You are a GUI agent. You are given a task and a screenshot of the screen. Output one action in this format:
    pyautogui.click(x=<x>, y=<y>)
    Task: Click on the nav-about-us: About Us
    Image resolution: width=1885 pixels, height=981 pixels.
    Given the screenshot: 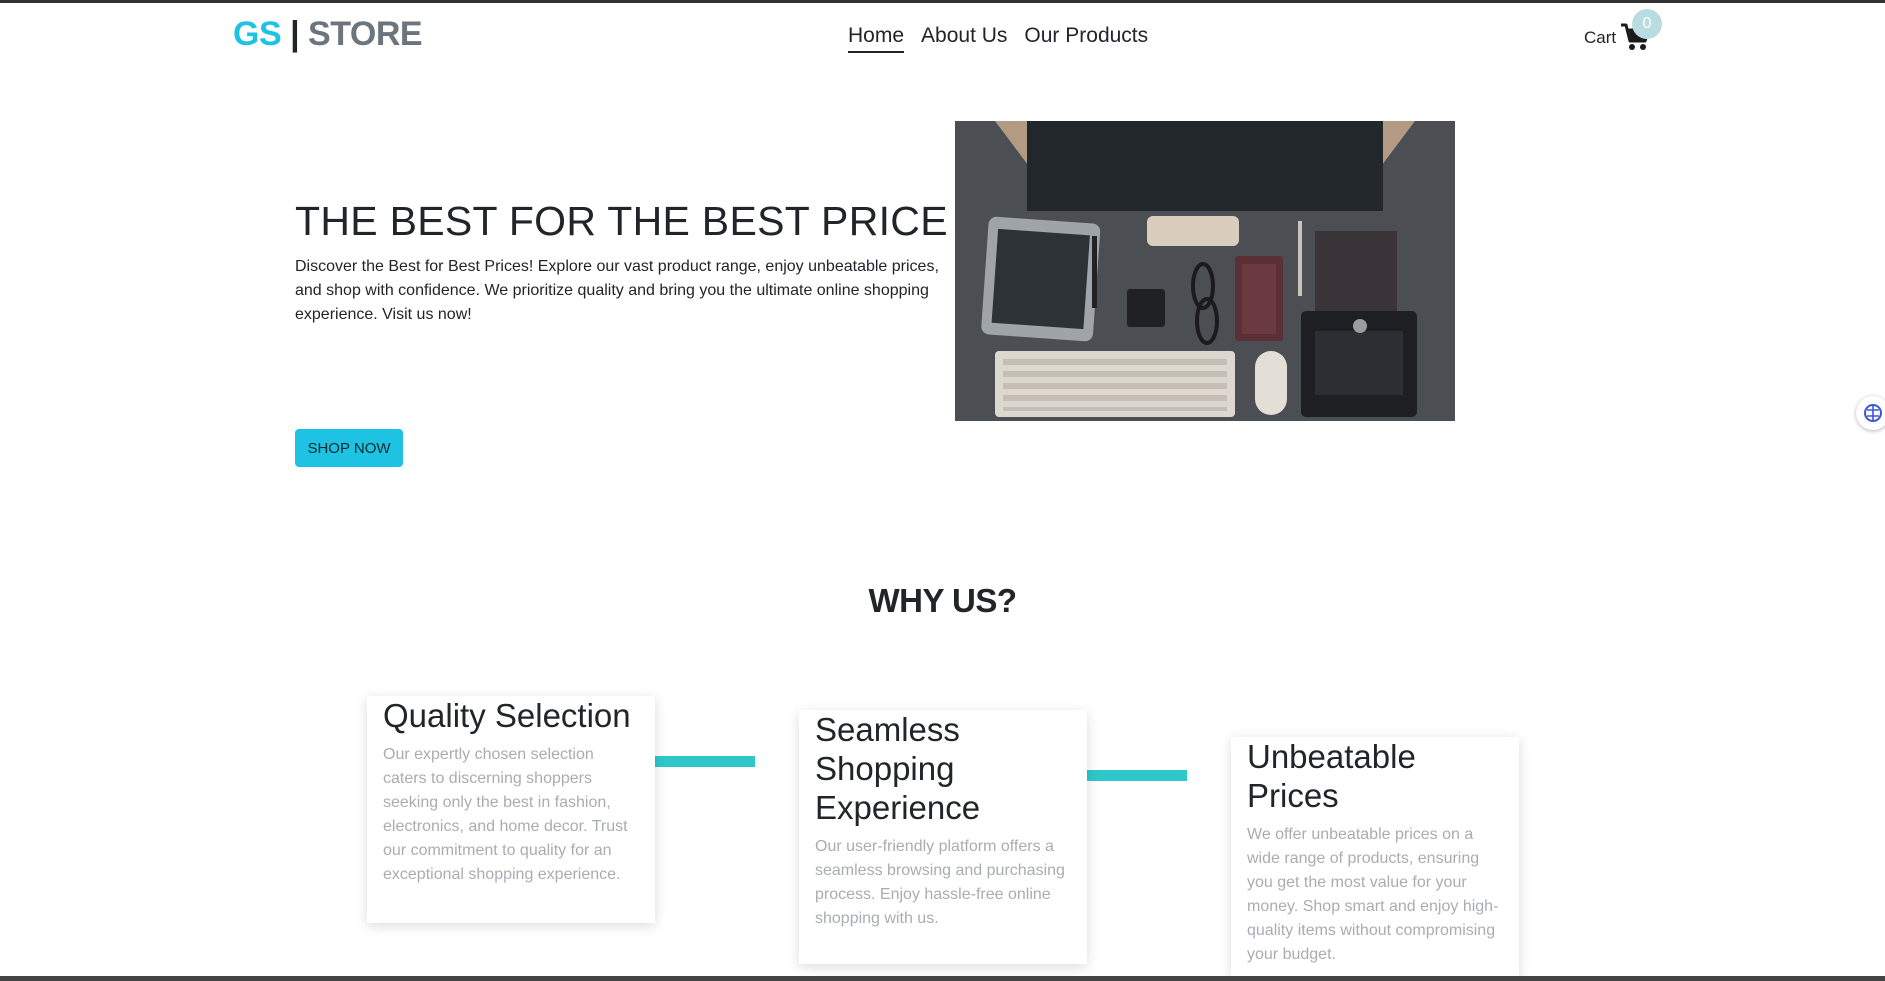 What is the action you would take?
    pyautogui.click(x=964, y=38)
    